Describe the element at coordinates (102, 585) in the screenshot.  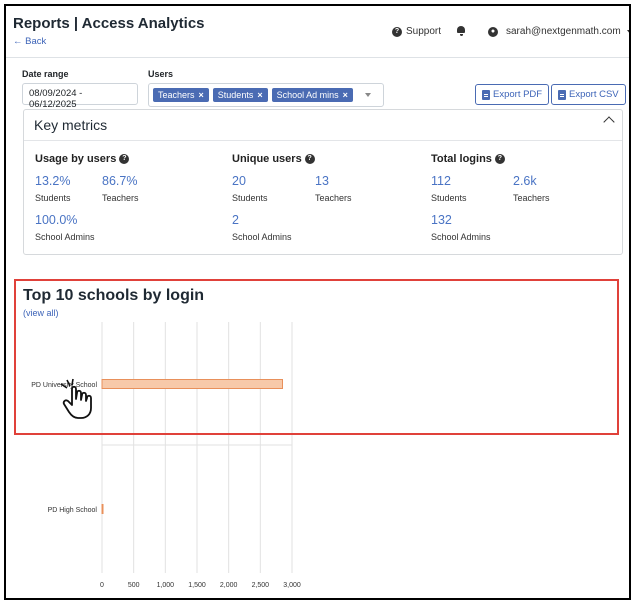
I see `x-tick-label: 0` at that location.